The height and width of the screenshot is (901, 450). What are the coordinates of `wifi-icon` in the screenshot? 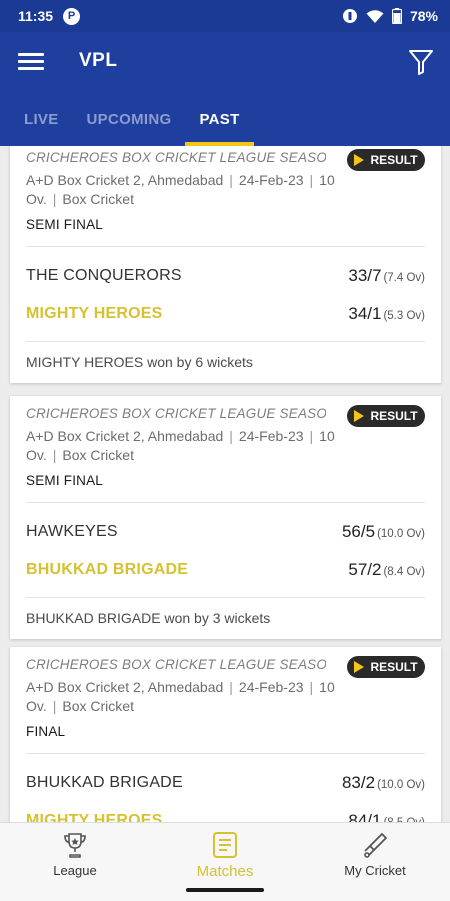 It's located at (375, 16).